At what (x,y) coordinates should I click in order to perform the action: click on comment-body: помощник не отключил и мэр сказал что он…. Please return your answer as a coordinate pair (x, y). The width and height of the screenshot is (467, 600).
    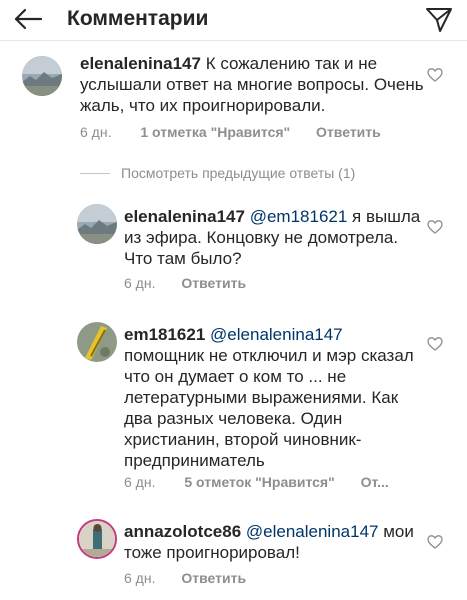
    Looking at the image, I should click on (269, 408).